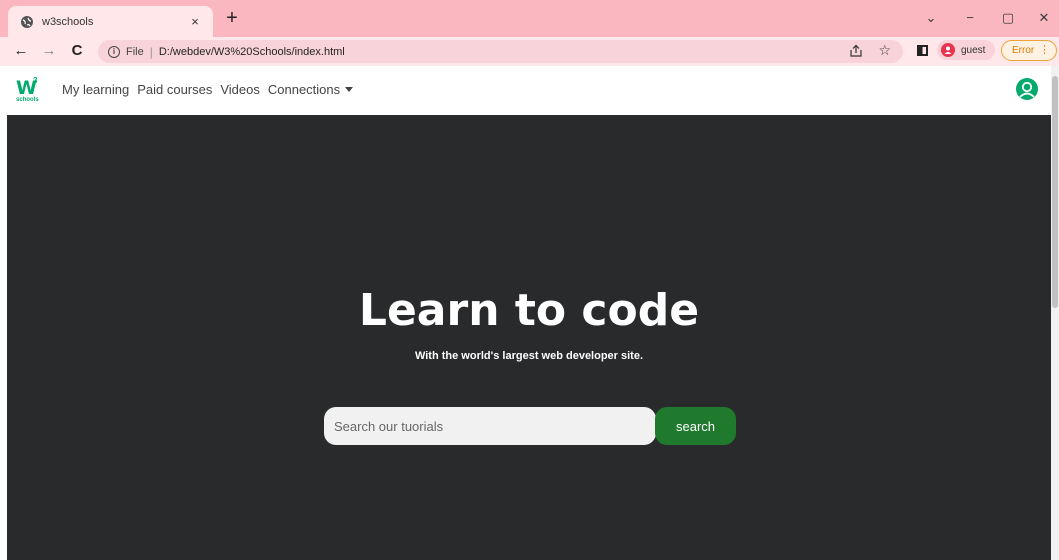 The image size is (1059, 560). I want to click on nav-link-videos: Videos, so click(240, 89).